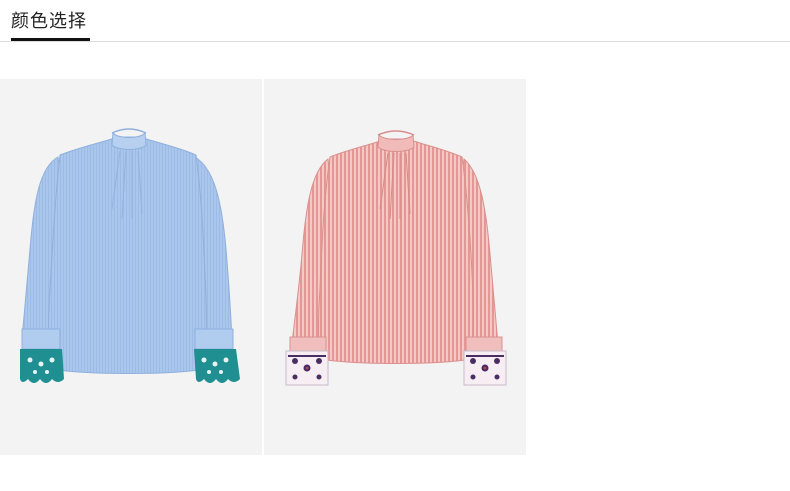 The height and width of the screenshot is (491, 790). Describe the element at coordinates (49, 21) in the screenshot. I see `section-title: 颜色选择` at that location.